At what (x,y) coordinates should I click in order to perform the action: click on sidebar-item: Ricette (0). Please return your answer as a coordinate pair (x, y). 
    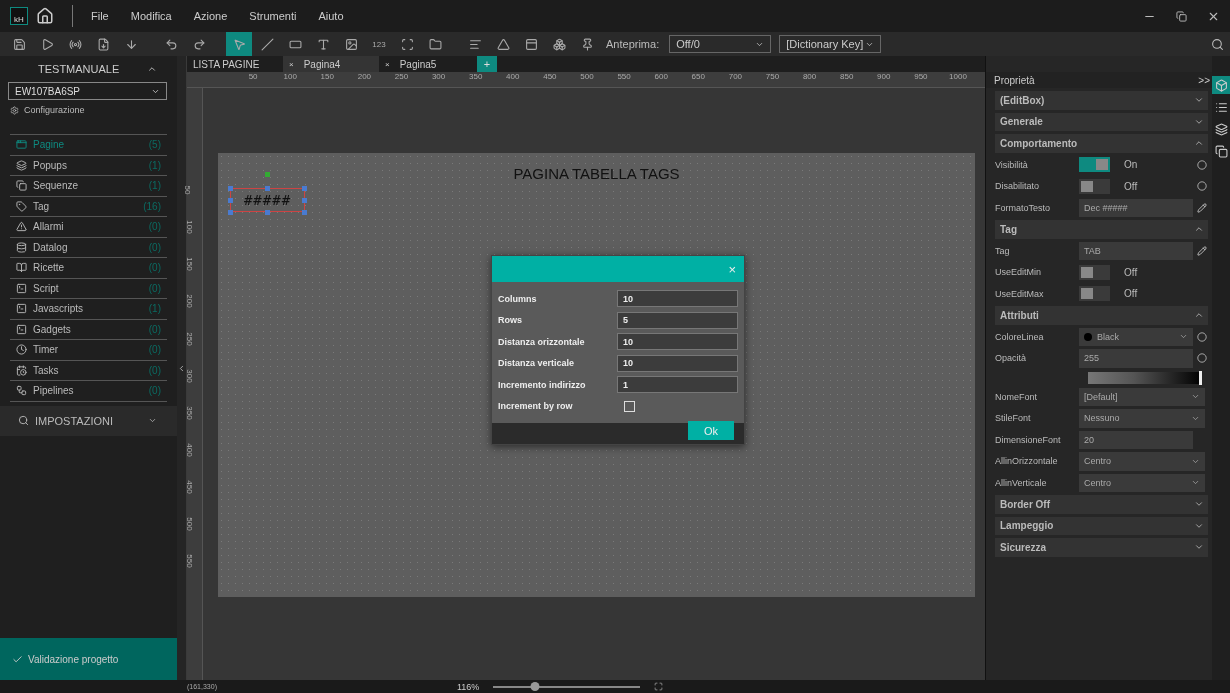
    Looking at the image, I should click on (88, 268).